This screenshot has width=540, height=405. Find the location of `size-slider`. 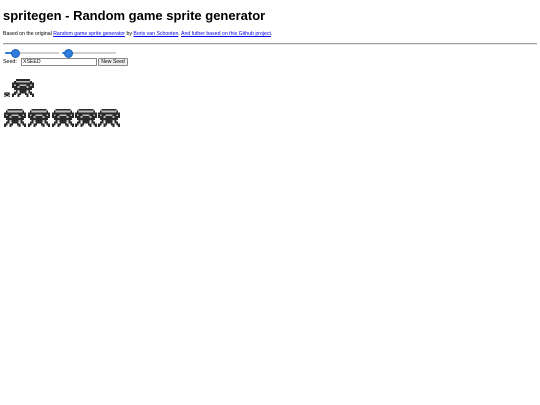

size-slider is located at coordinates (32, 53).